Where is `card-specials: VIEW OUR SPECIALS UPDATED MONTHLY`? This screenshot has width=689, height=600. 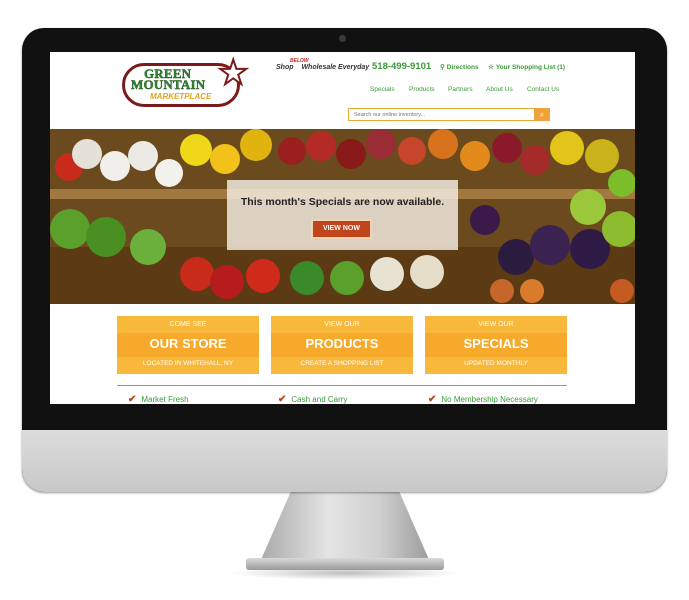
card-specials: VIEW OUR SPECIALS UPDATED MONTHLY is located at coordinates (496, 345).